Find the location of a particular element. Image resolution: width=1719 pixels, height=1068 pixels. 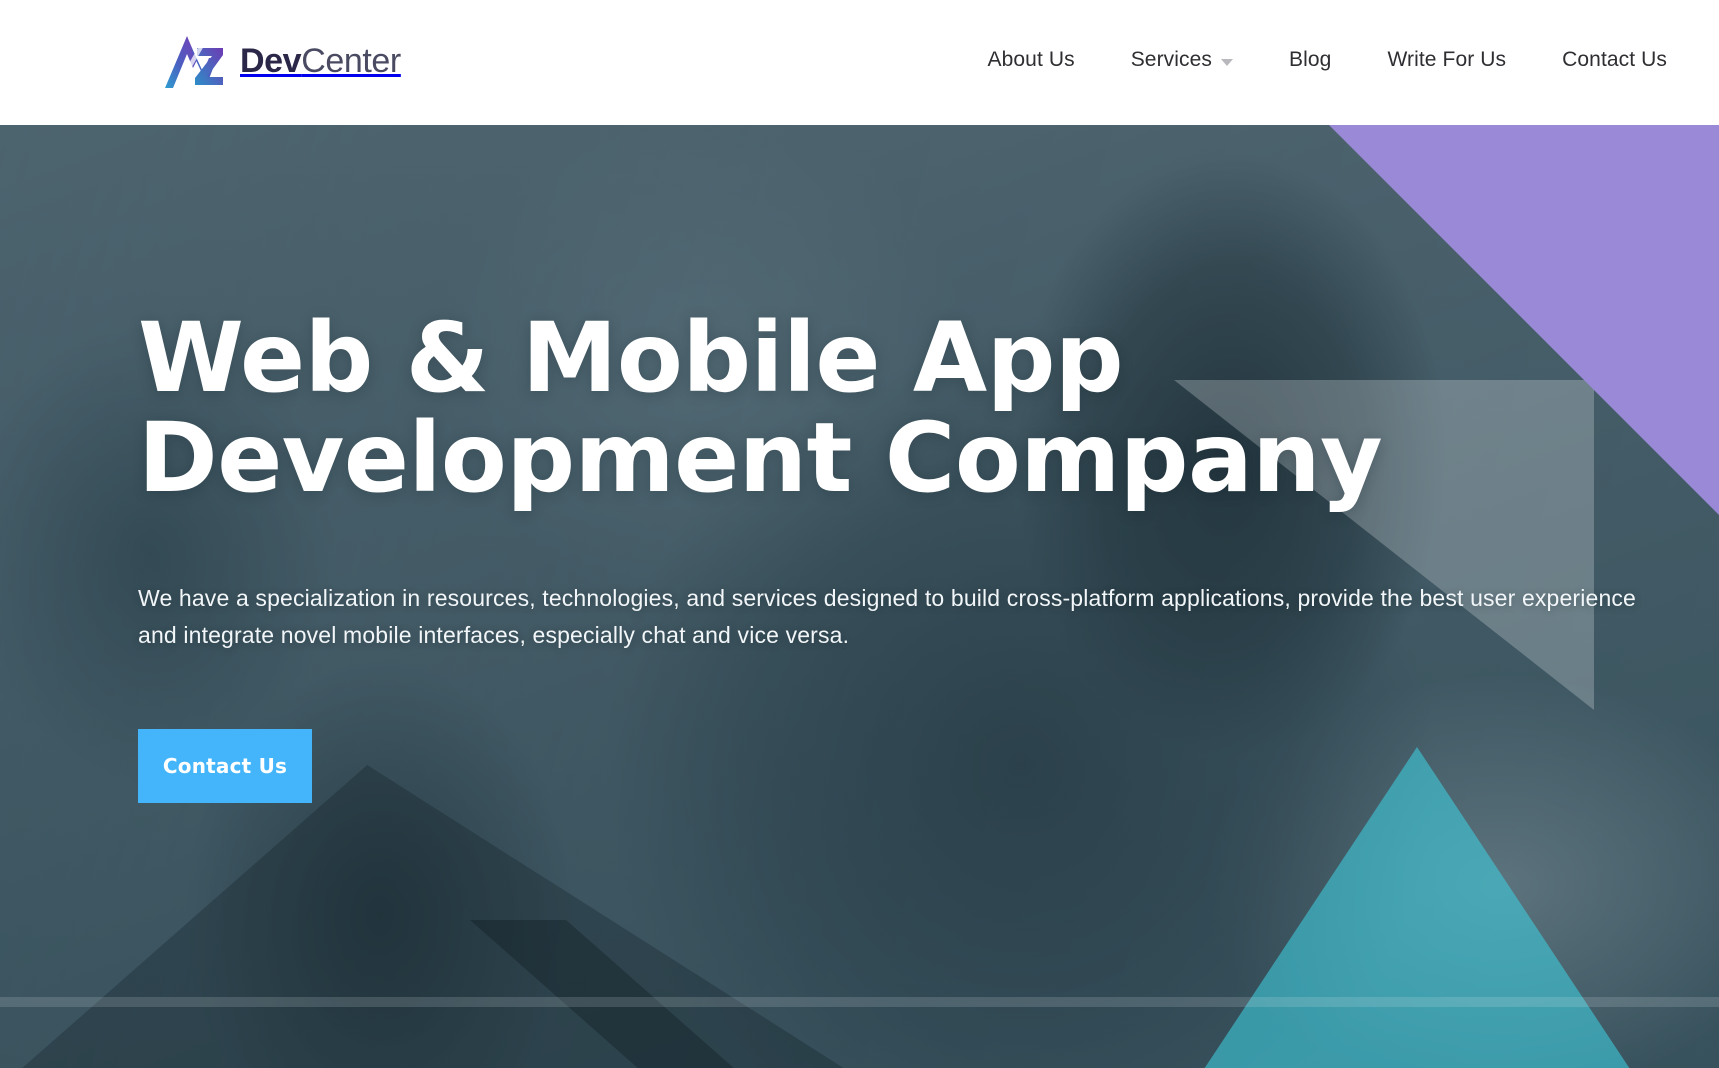

decorative-band is located at coordinates (859, 1002).